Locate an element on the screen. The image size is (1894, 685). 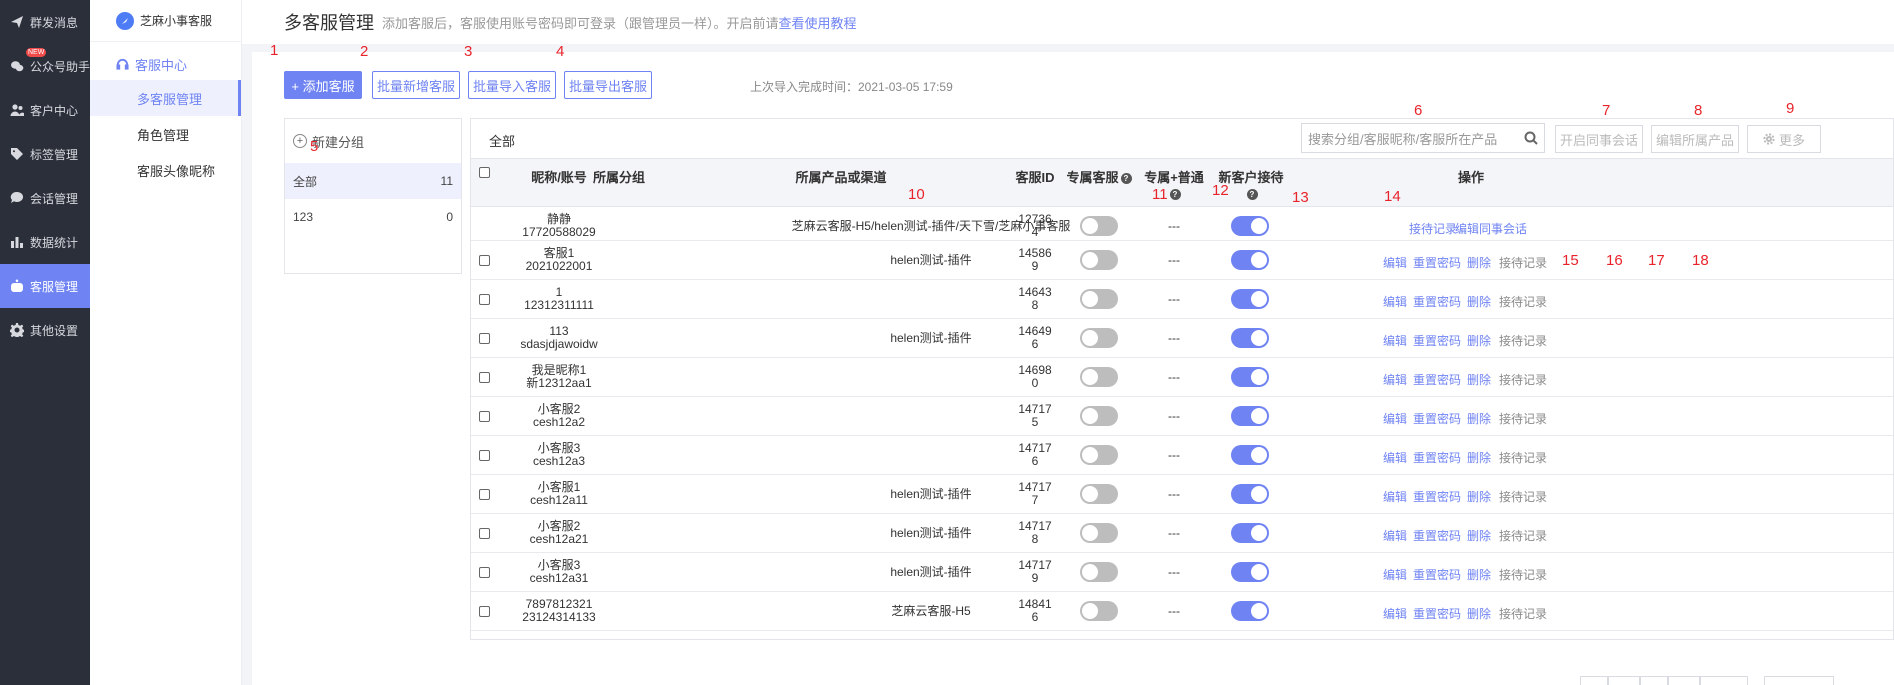
search-input: 搜索分组/客服昵称/客服所在产品 is located at coordinates (1423, 138).